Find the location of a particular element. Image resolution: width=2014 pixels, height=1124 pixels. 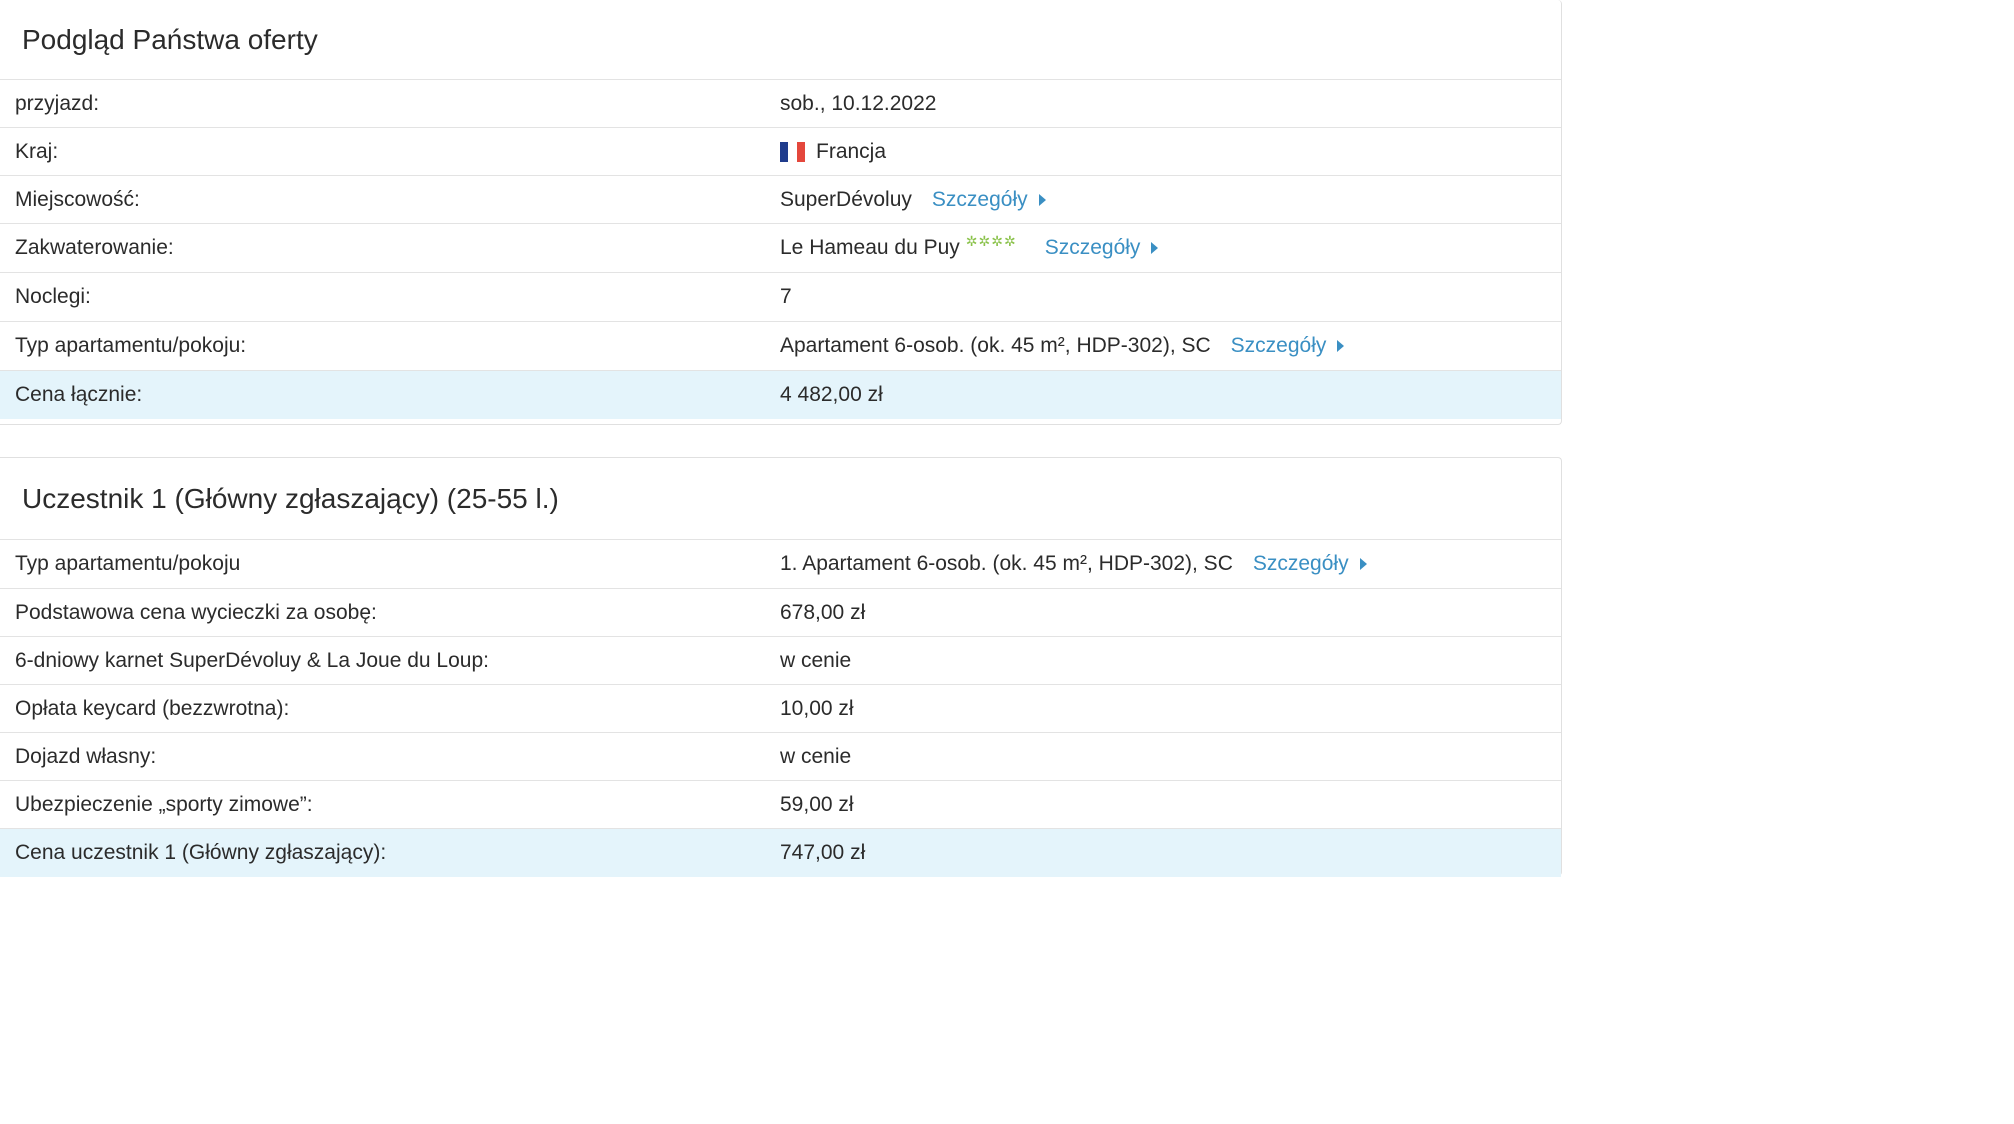

accommodation-details-link: Szczegóły is located at coordinates (1102, 248).